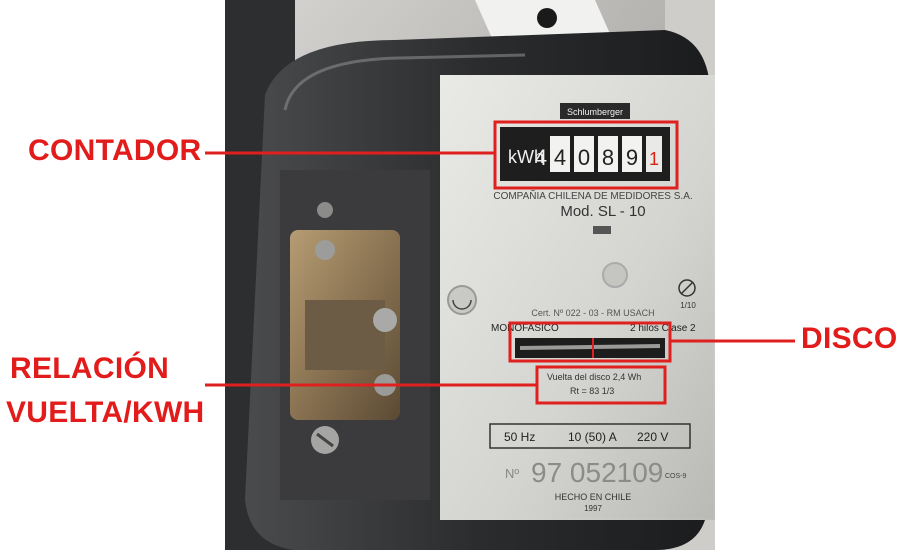 This screenshot has width=907, height=550. I want to click on contador-label: CONTADOR, so click(115, 150).